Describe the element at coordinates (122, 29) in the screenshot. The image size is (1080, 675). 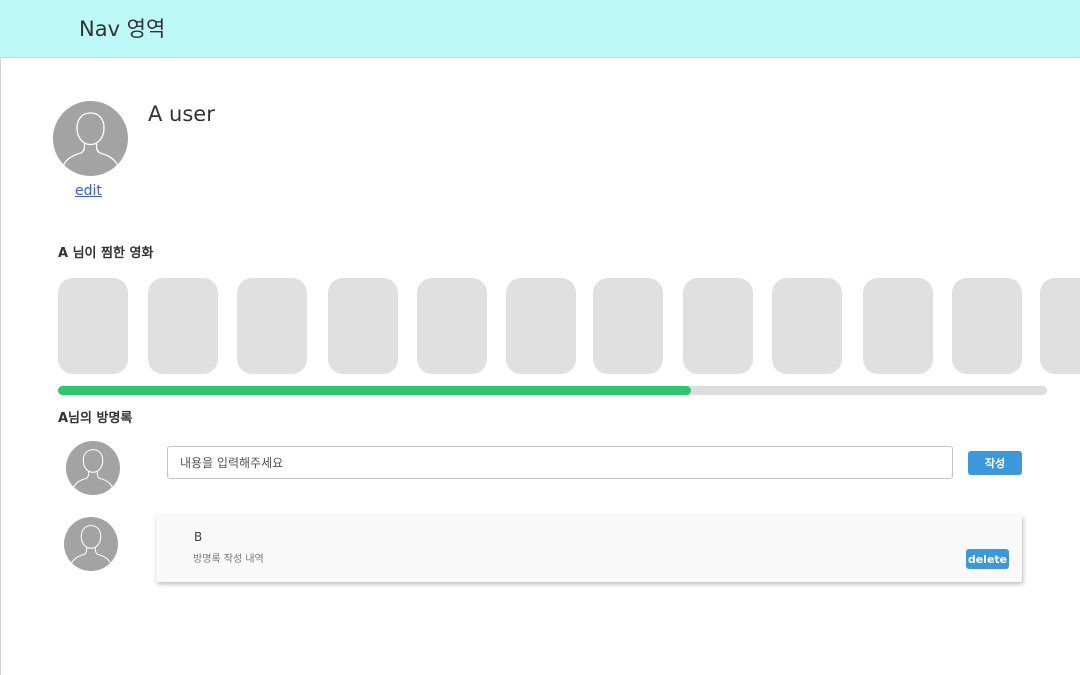
I see `nav-title: Nav 영역` at that location.